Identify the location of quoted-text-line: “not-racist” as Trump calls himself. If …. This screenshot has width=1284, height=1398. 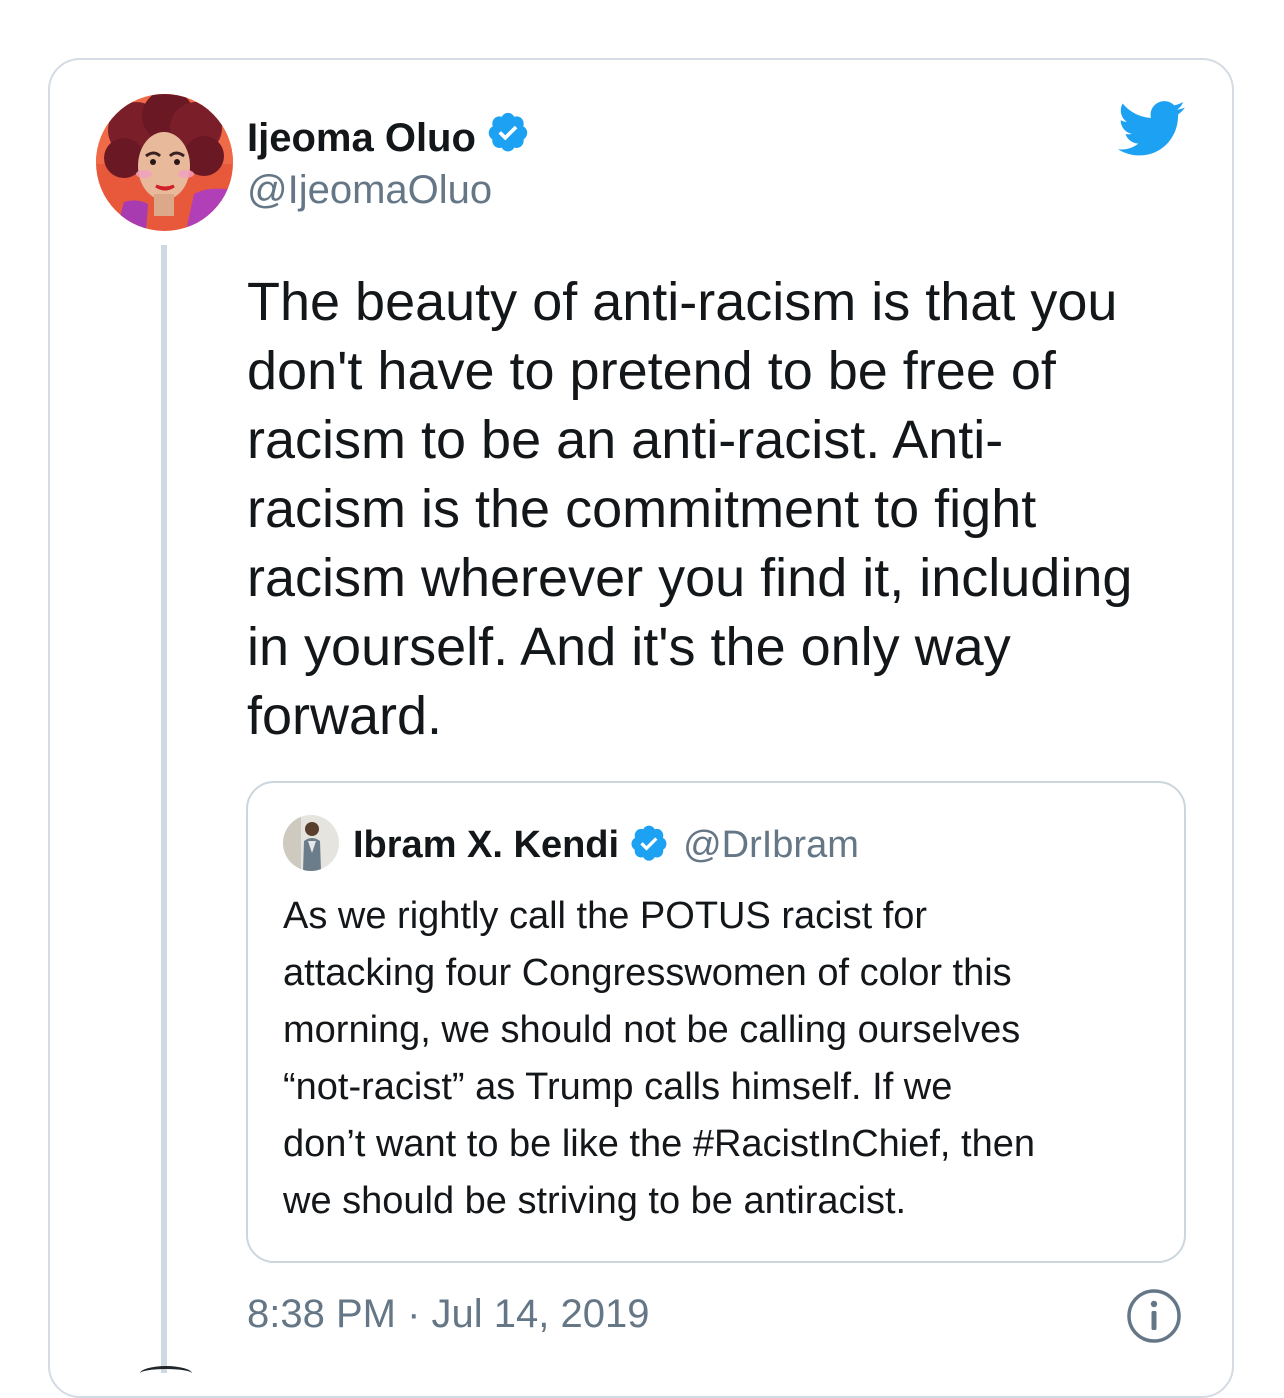
(618, 1087).